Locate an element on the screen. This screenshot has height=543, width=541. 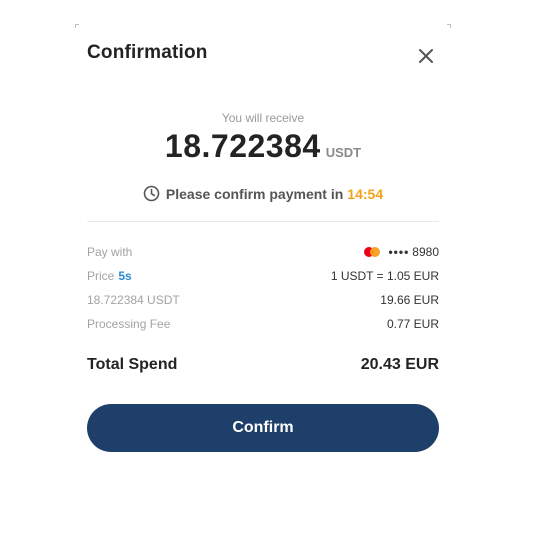
countdown: 14:54 is located at coordinates (365, 193).